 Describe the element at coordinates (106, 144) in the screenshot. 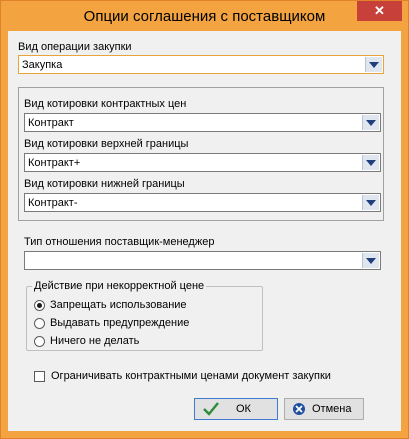

I see `upper-bound-label: Вид котировки верхней границы` at that location.